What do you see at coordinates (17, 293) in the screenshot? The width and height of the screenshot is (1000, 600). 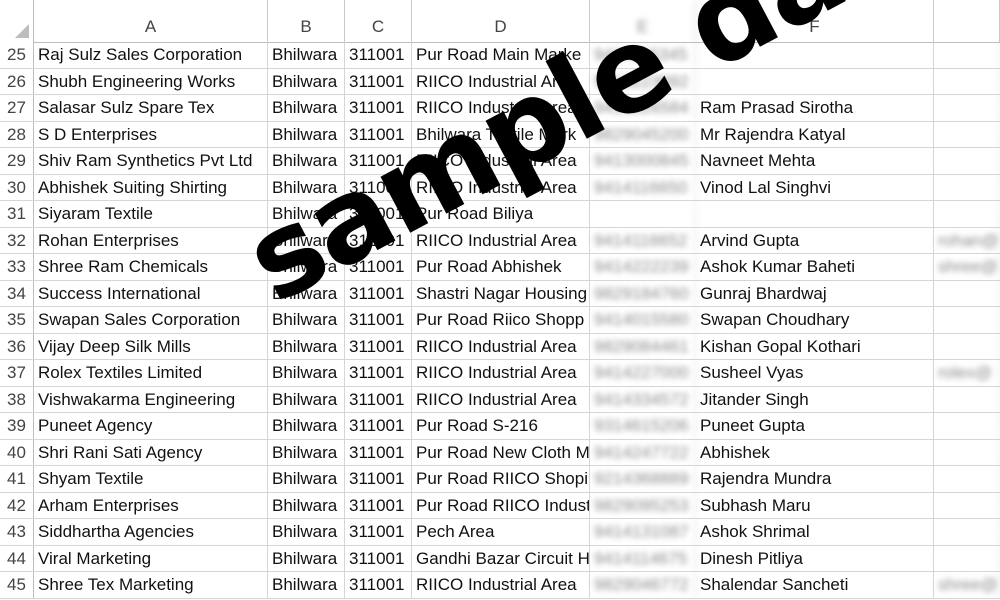 I see `row-number: 34` at bounding box center [17, 293].